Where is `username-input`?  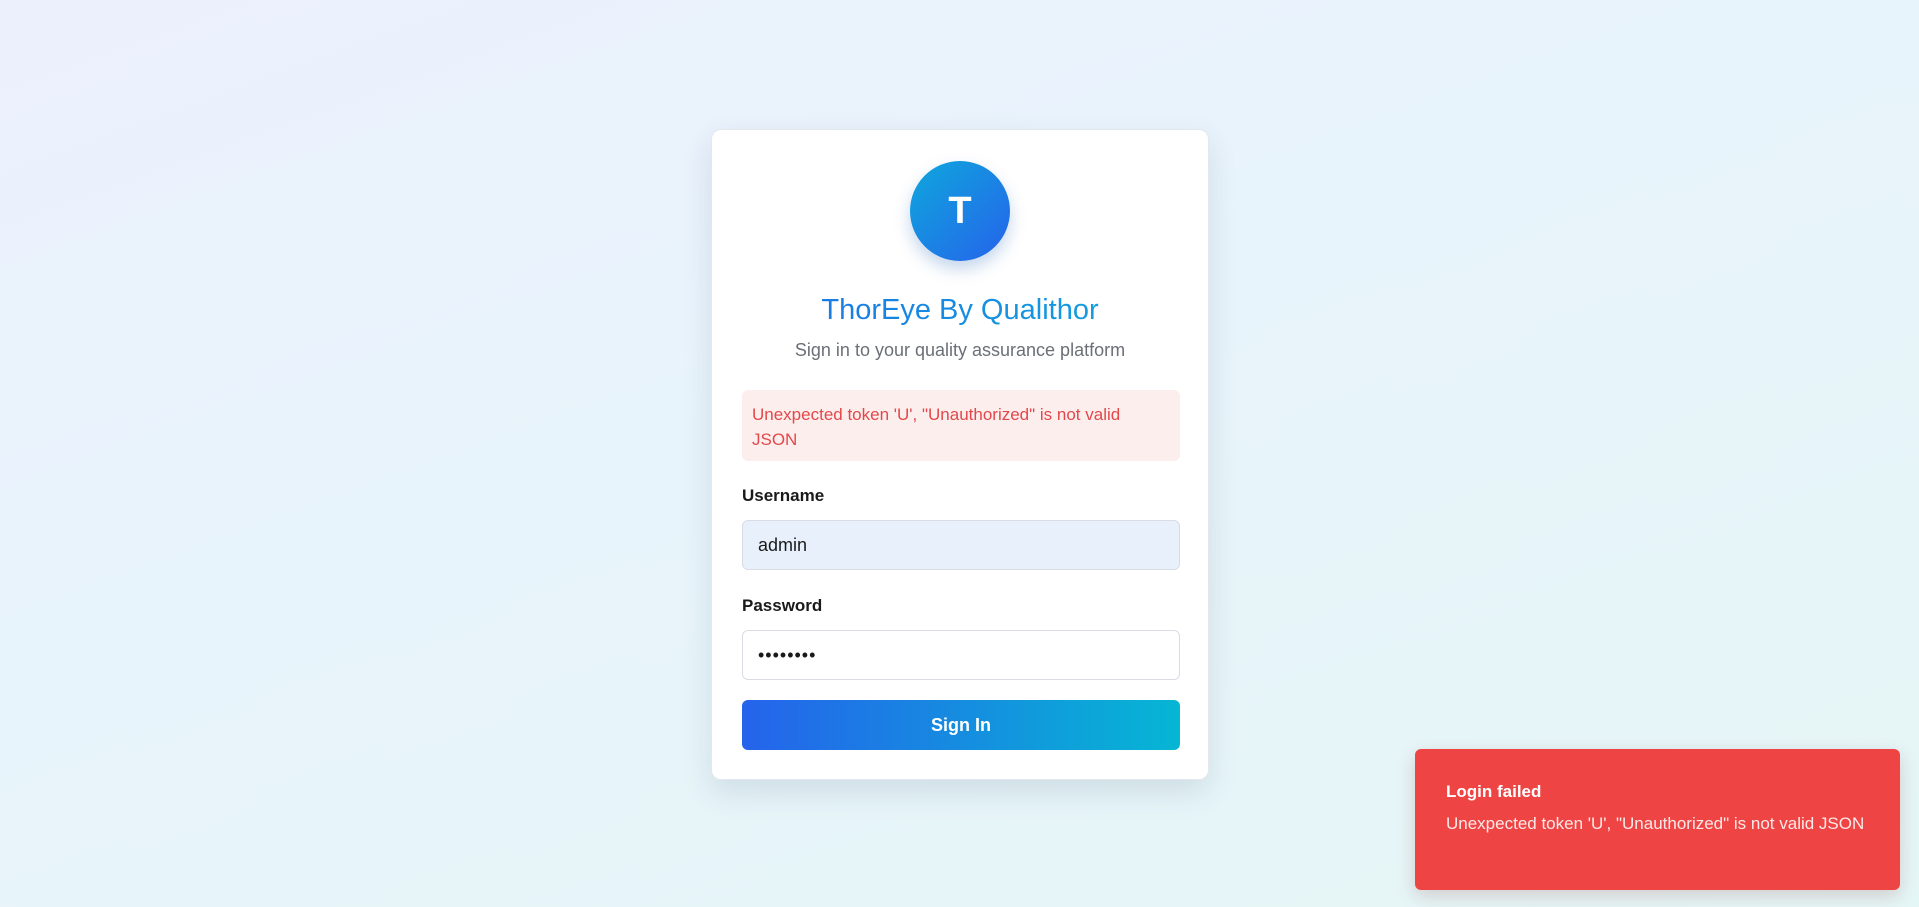
username-input is located at coordinates (961, 545).